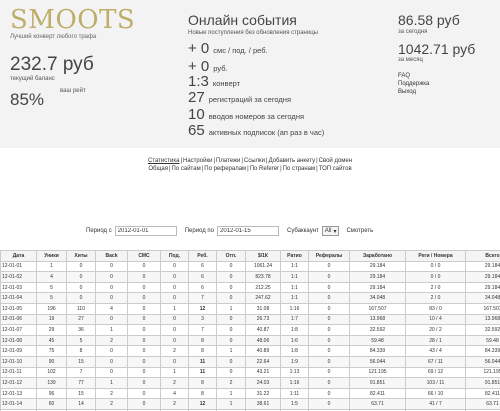 Image resolution: width=500 pixels, height=411 pixels. I want to click on nav-settings: Настройки, so click(197, 161).